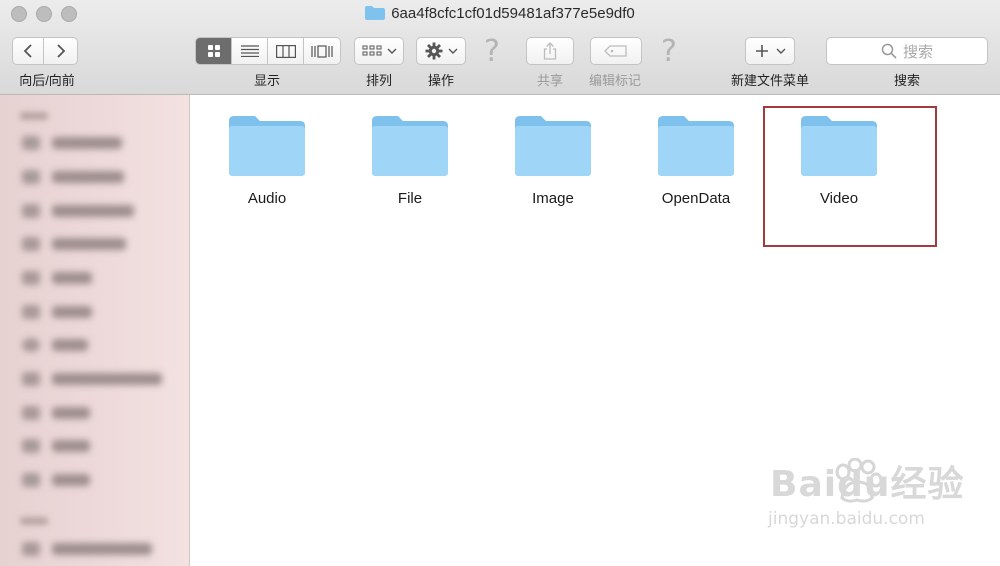  What do you see at coordinates (850, 176) in the screenshot?
I see `selection-highlight` at bounding box center [850, 176].